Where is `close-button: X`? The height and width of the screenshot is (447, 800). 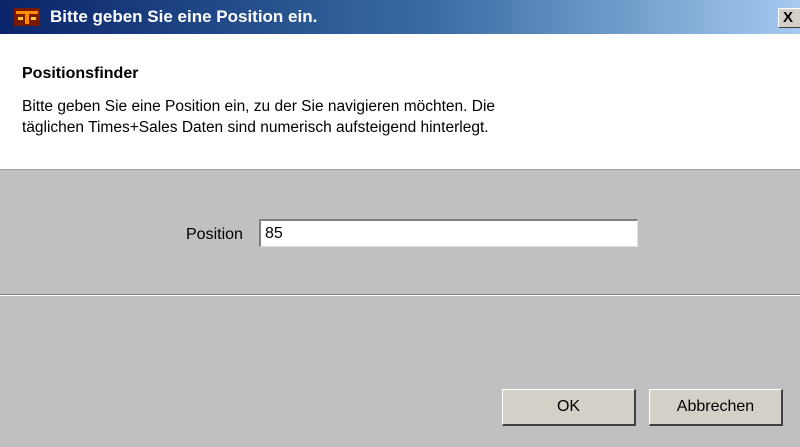 close-button: X is located at coordinates (789, 18).